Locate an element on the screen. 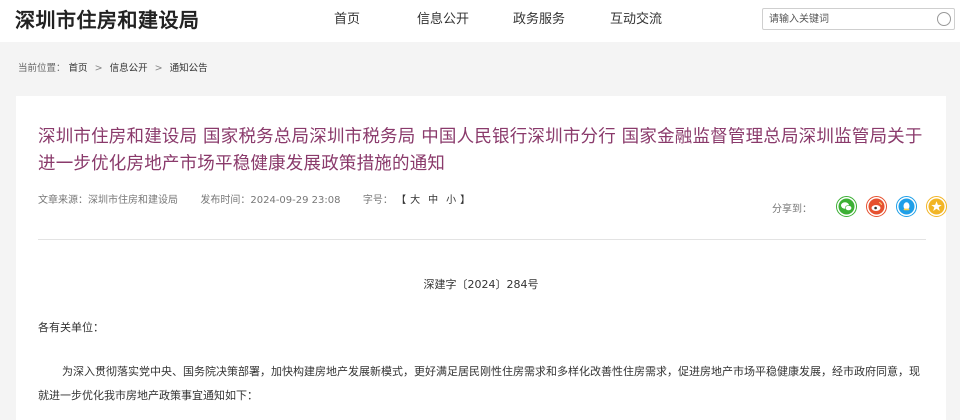 This screenshot has width=960, height=420. search-box is located at coordinates (858, 19).